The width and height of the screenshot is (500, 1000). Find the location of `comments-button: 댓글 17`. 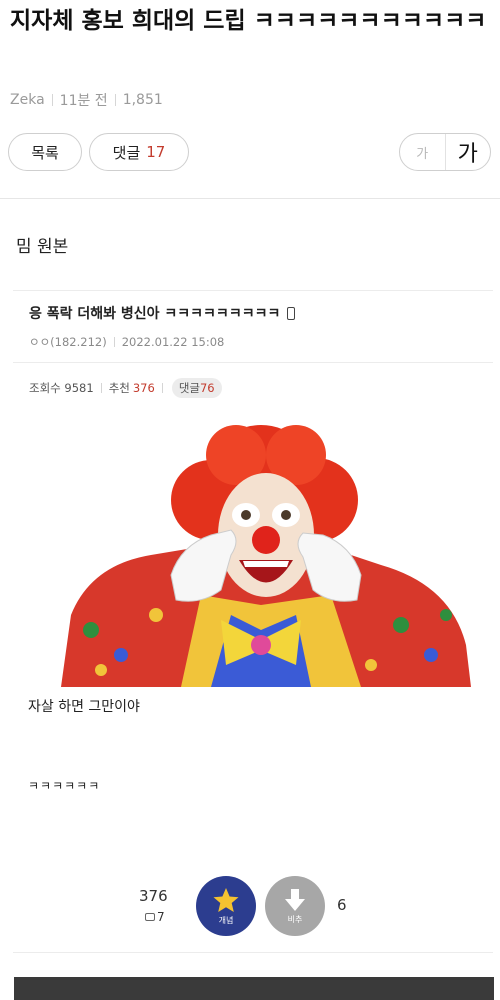

comments-button: 댓글 17 is located at coordinates (139, 152).